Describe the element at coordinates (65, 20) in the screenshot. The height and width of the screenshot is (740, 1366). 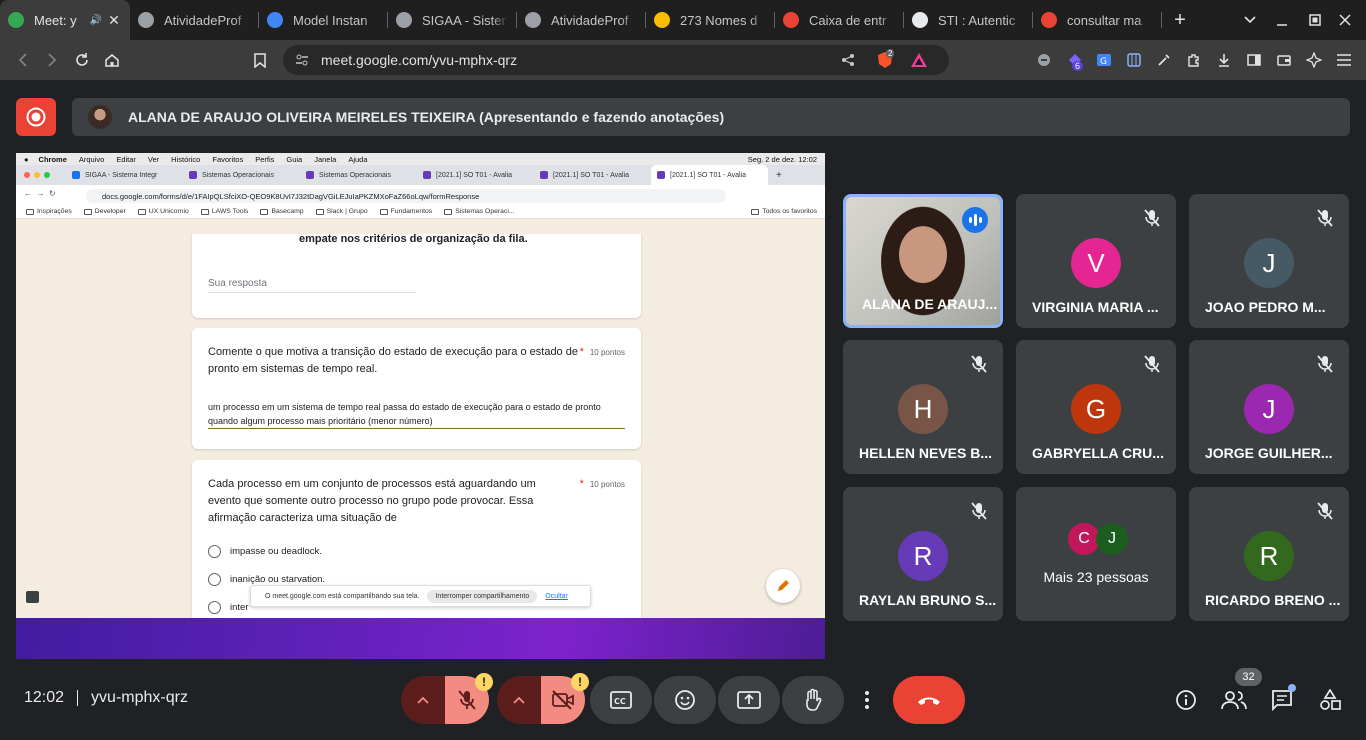
I see `browser-tab: Meet: y 🔊 ✕` at that location.